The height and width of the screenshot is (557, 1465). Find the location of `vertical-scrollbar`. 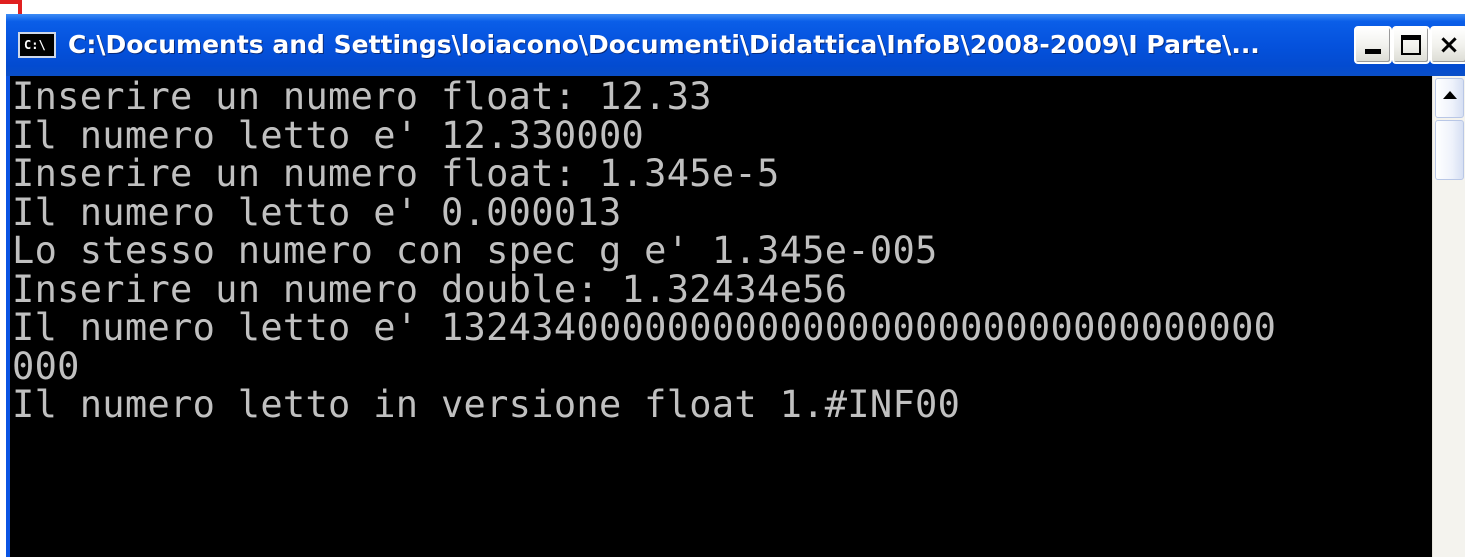

vertical-scrollbar is located at coordinates (1448, 316).